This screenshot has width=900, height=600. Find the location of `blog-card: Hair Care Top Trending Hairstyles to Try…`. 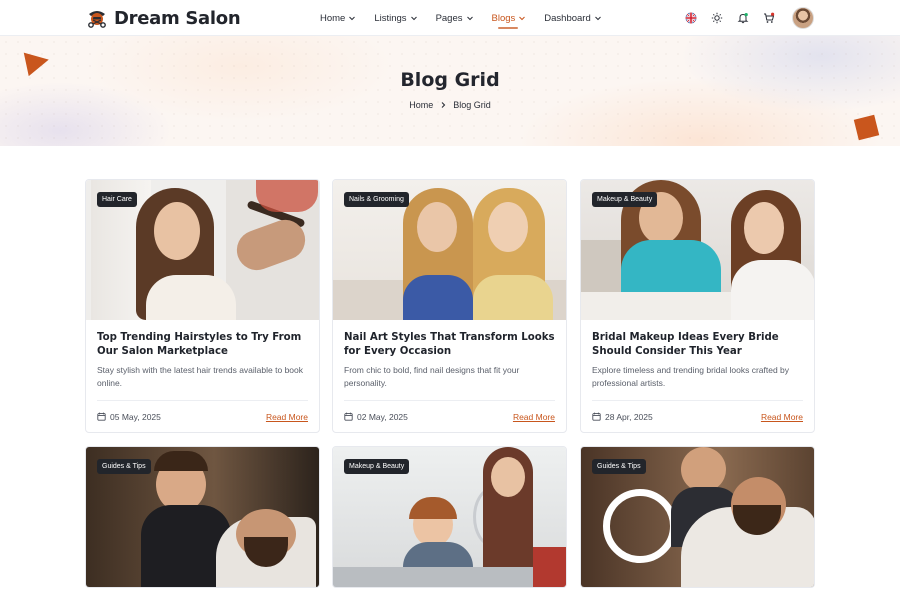

blog-card: Hair Care Top Trending Hairstyles to Try… is located at coordinates (202, 306).